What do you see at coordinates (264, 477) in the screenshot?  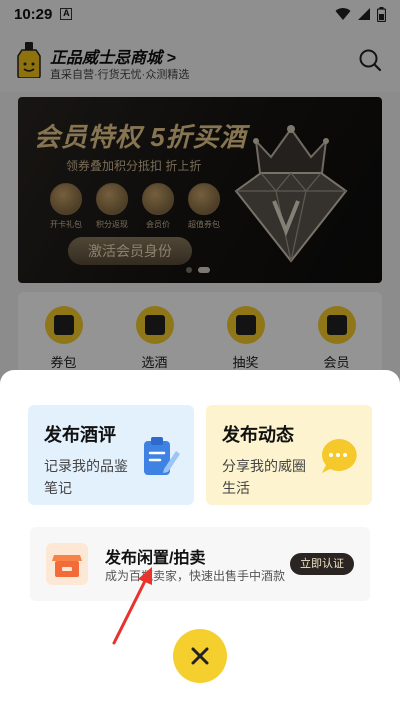 I see `card-desc: 分享我的威圈生活` at bounding box center [264, 477].